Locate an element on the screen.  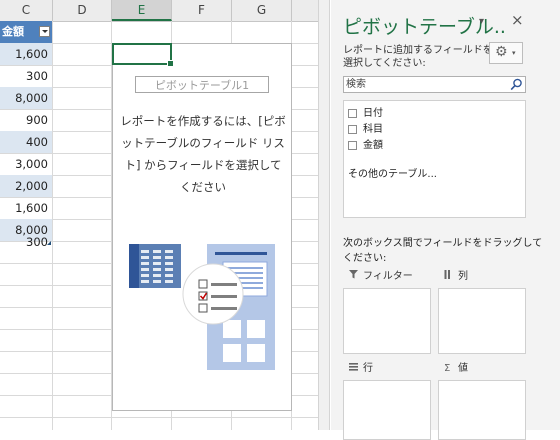
column-header-g: G is located at coordinates (262, 10).